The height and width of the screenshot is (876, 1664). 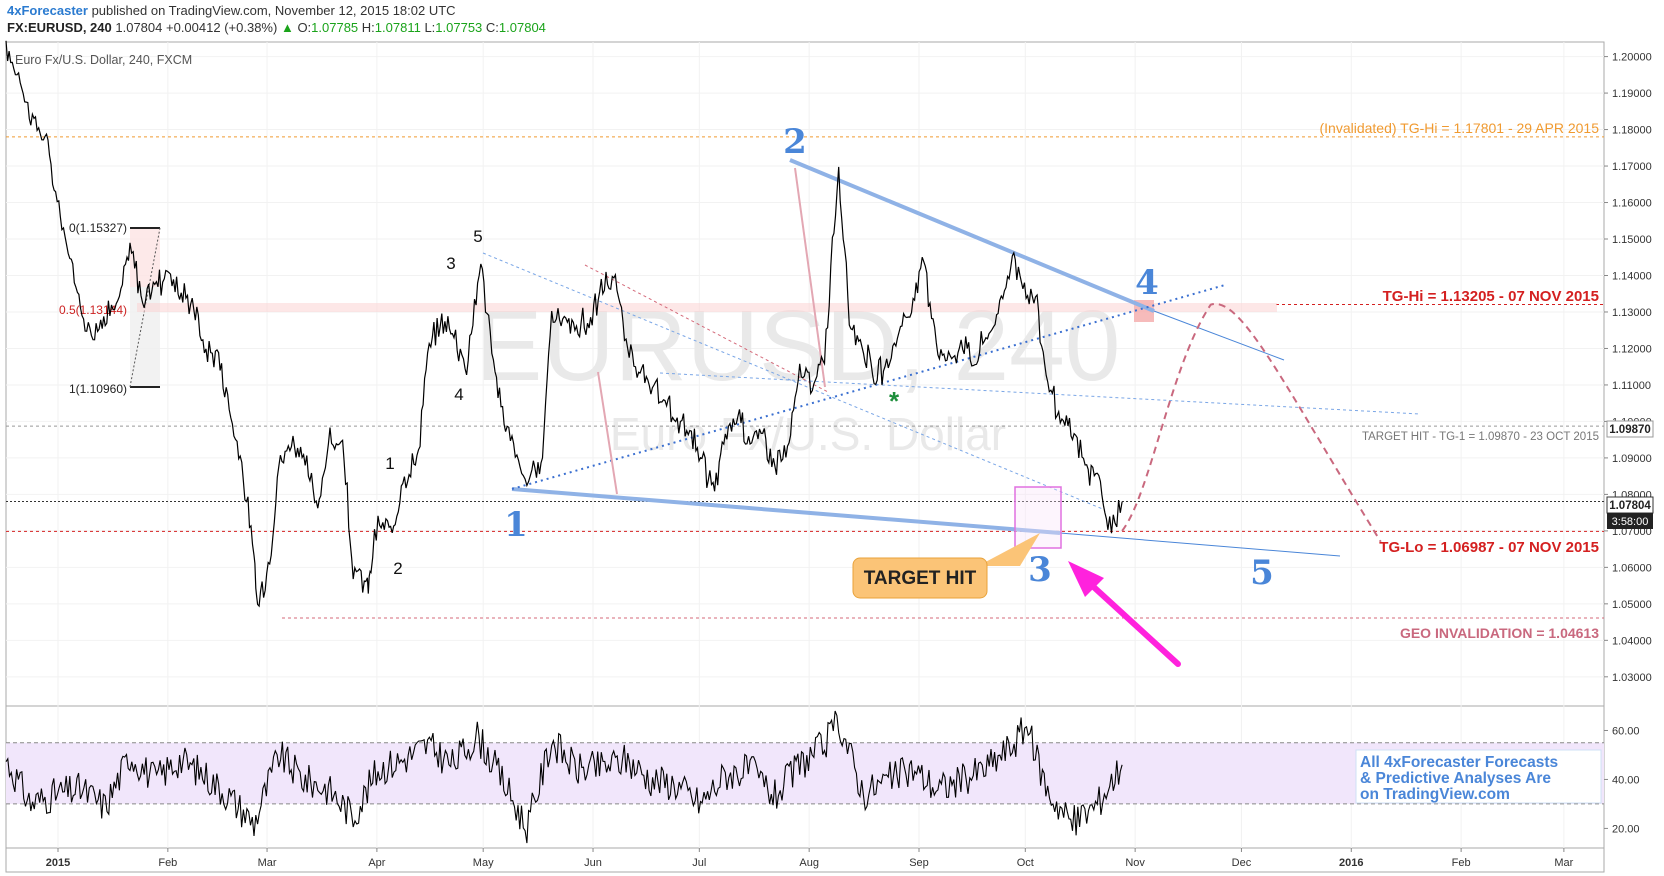 What do you see at coordinates (1630, 430) in the screenshot?
I see `tg1-badge-text: 1.09870` at bounding box center [1630, 430].